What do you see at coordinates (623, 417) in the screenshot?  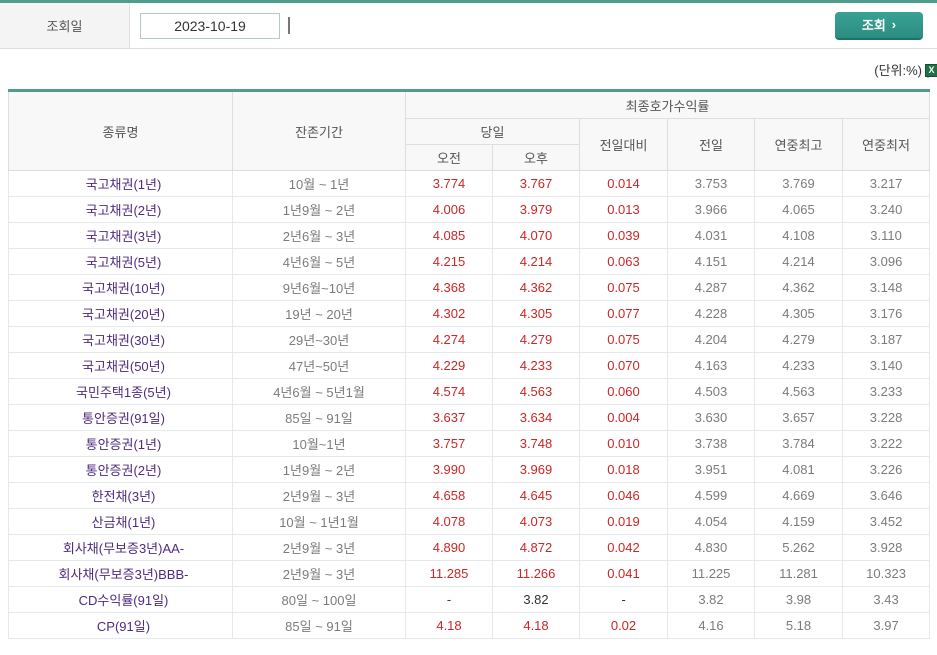 I see `diff-prev-day-cell: 0.004` at bounding box center [623, 417].